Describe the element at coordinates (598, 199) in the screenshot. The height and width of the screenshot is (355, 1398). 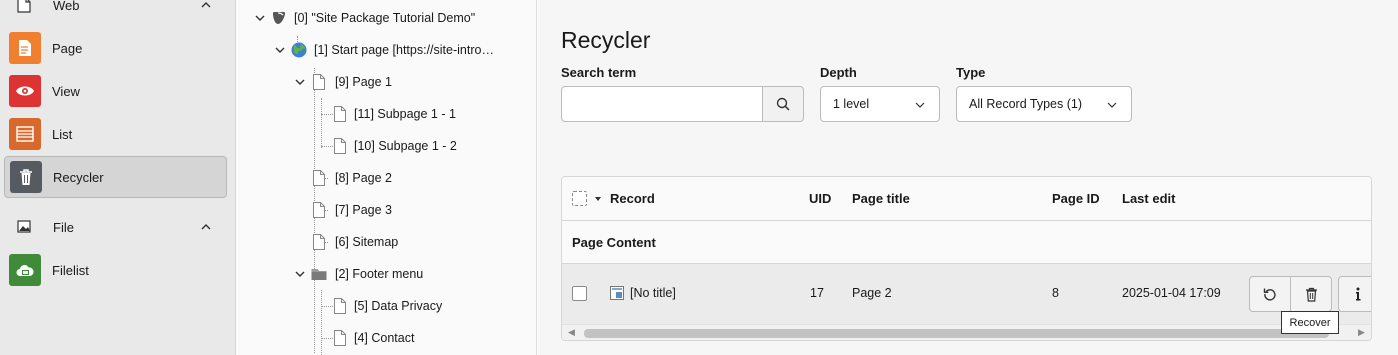
I see `caret-down-icon` at that location.